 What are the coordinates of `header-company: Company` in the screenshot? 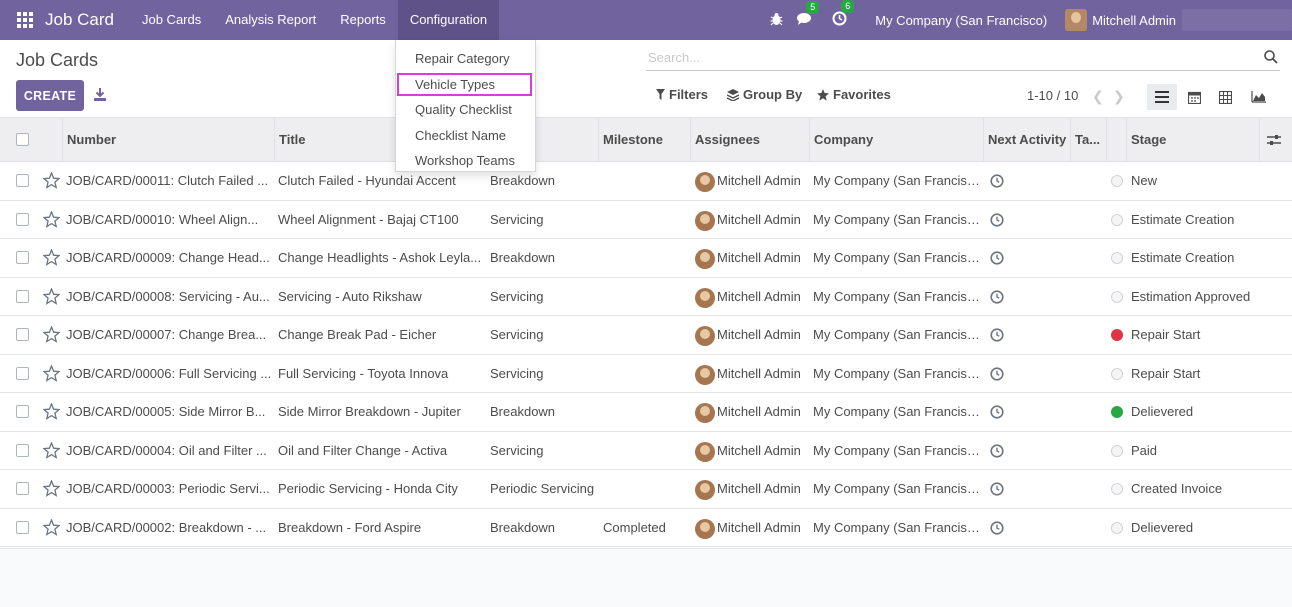 It's located at (897, 140).